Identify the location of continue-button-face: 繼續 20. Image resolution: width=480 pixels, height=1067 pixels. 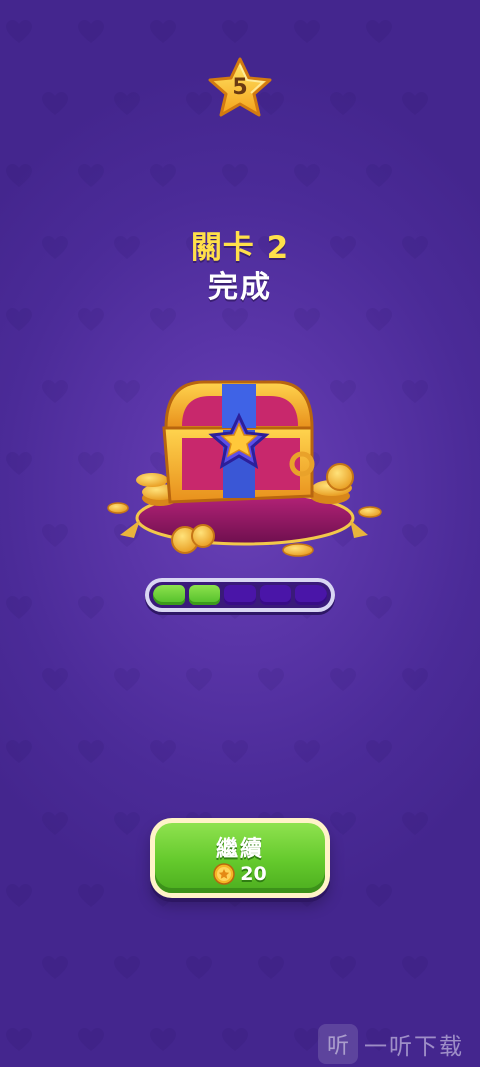
(240, 858).